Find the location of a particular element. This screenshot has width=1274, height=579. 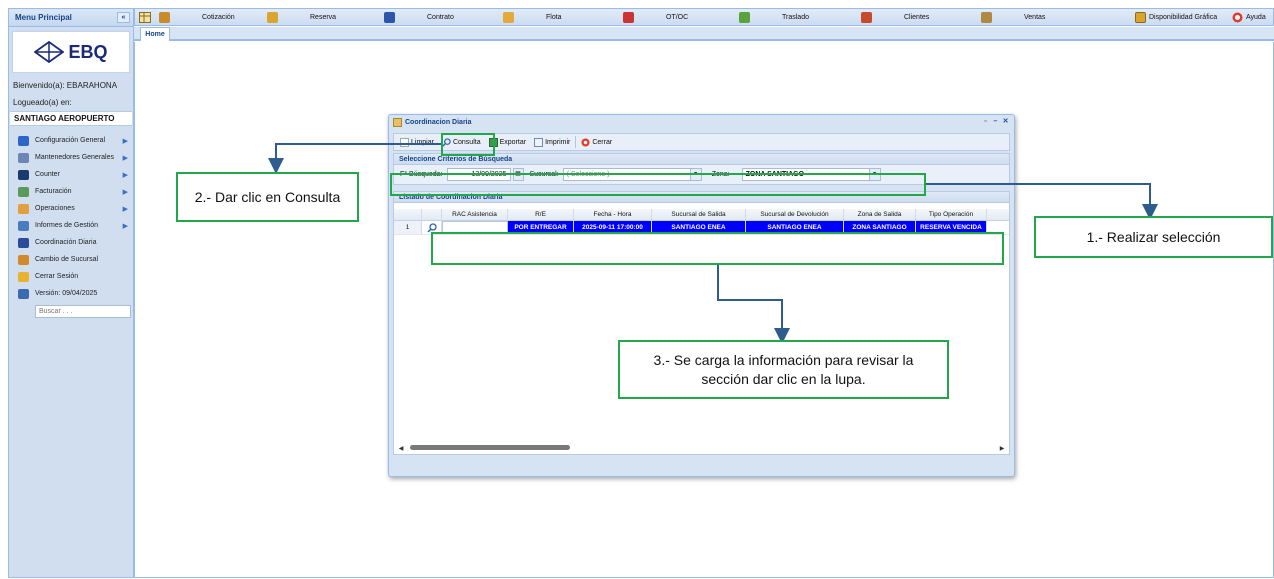

arrow-step1 is located at coordinates (1042, 201).